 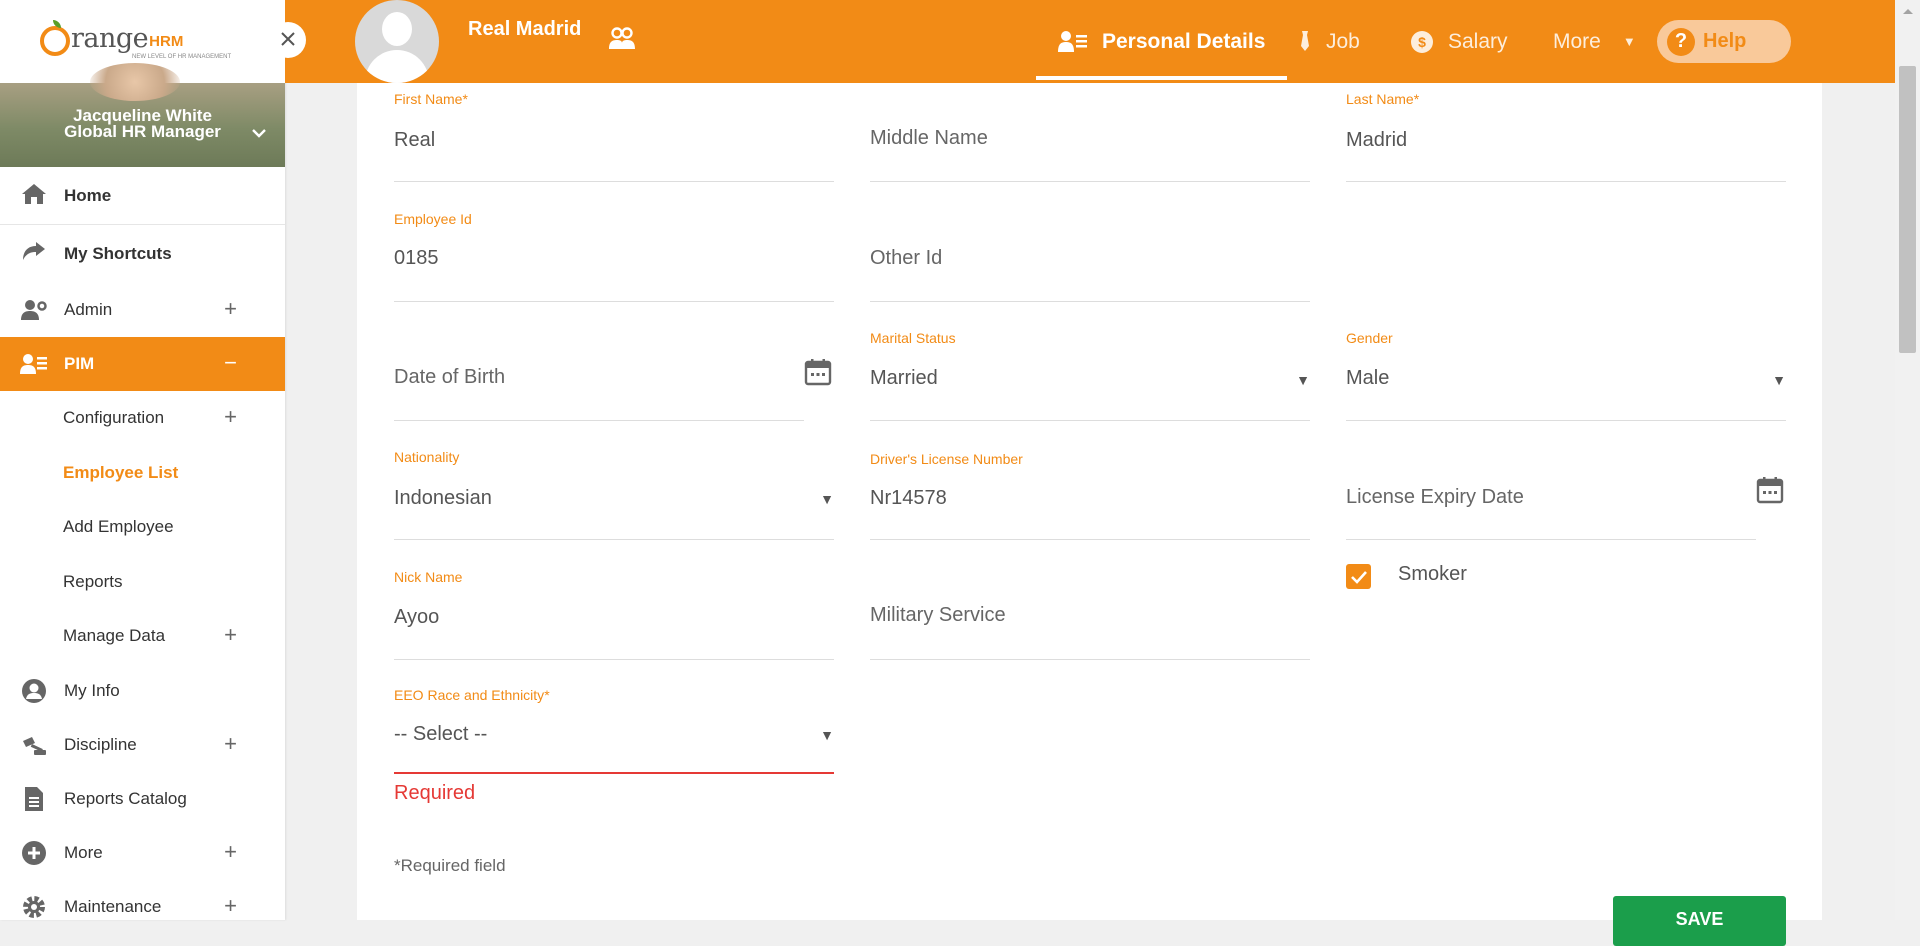 I want to click on sidebar-subitem-employee-list: Employee List, so click(x=142, y=473).